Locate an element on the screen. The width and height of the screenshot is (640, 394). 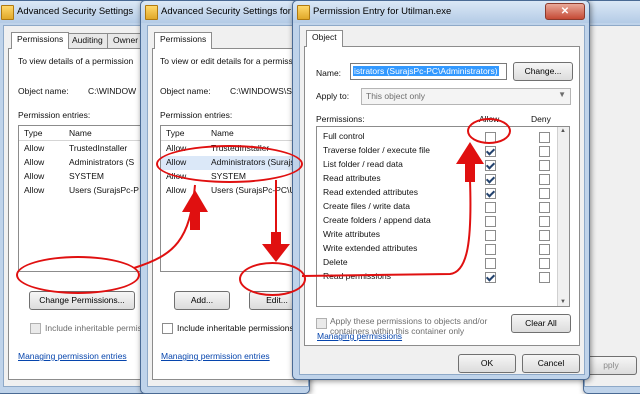
row-name: SYSTEM is located at coordinates (86, 176).